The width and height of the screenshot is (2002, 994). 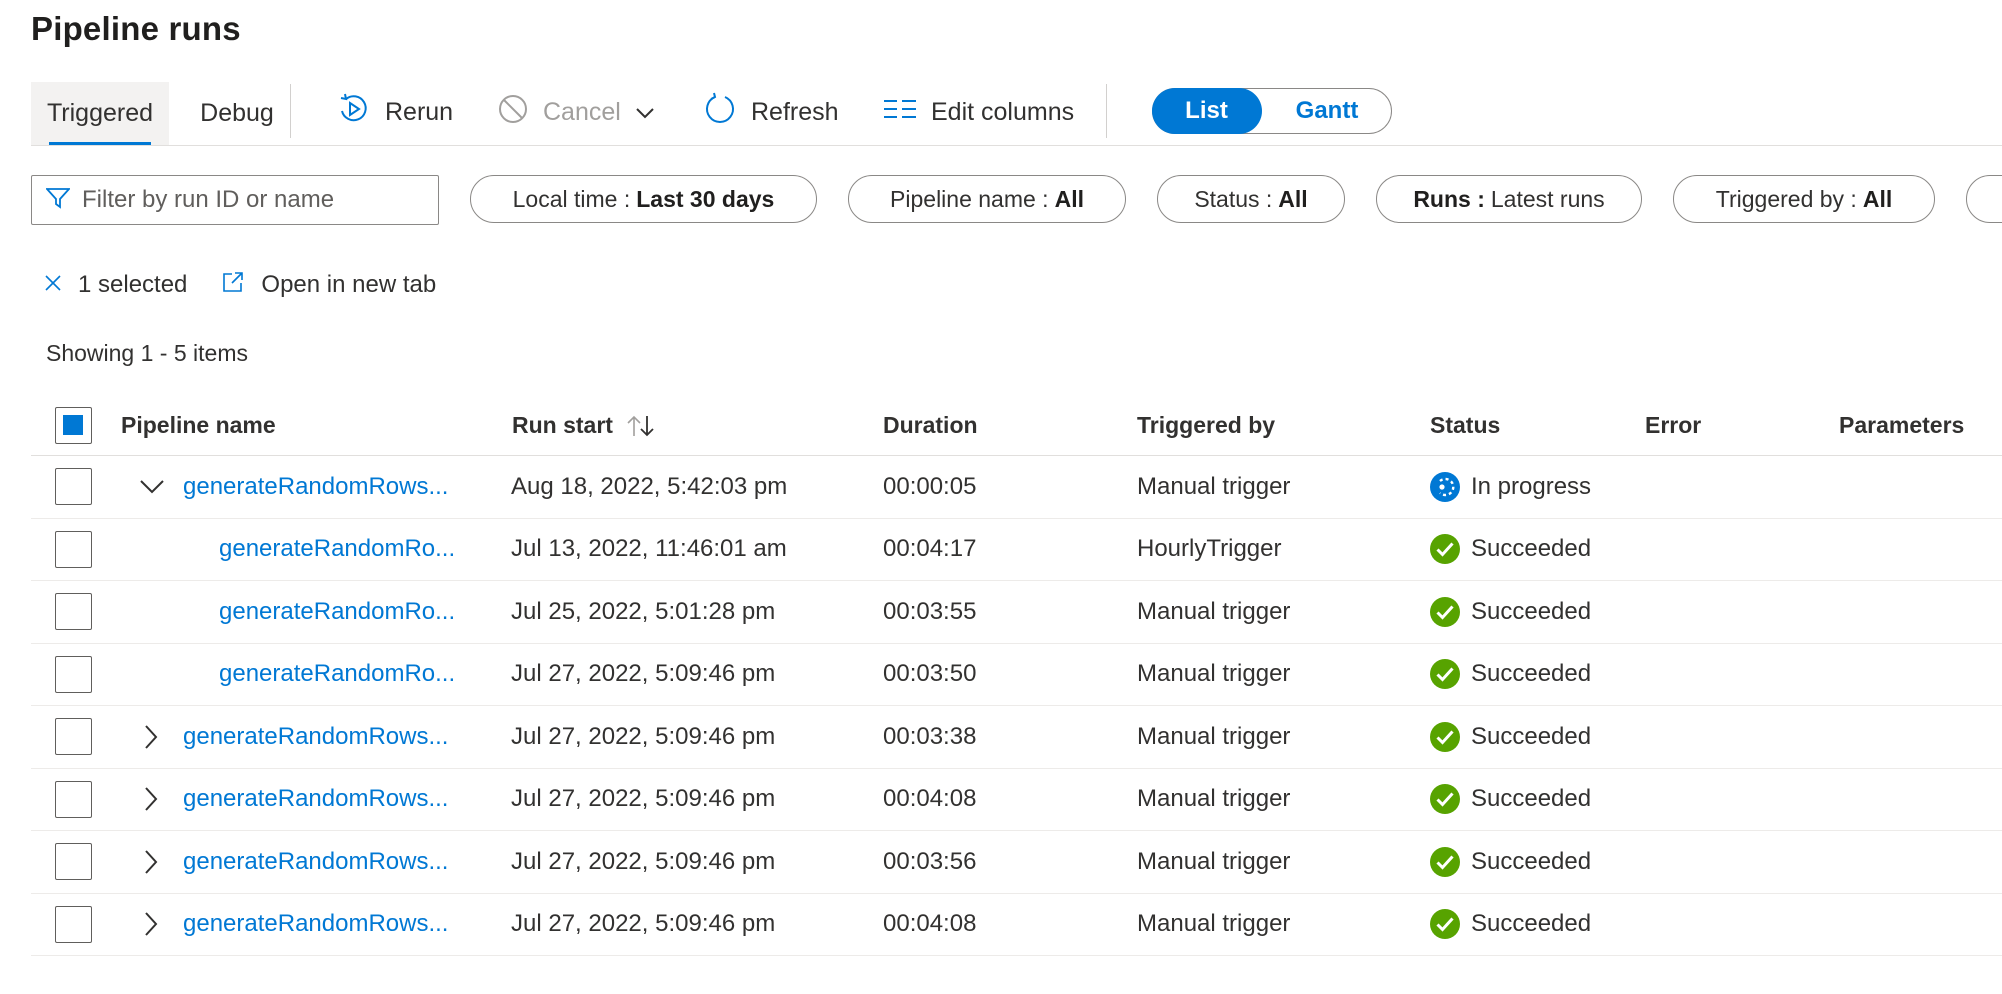 I want to click on run-start-cell: Jul 13, 2022, 11:46:01 am, so click(x=649, y=549).